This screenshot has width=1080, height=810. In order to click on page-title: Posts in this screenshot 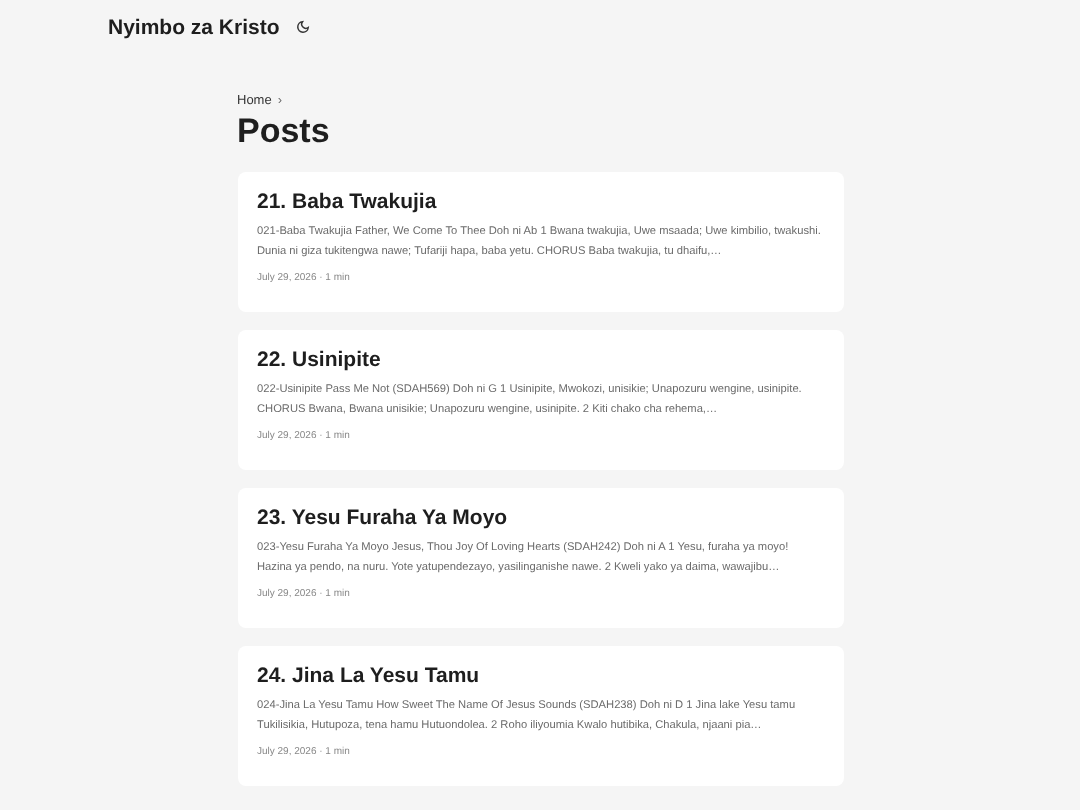, I will do `click(284, 132)`.